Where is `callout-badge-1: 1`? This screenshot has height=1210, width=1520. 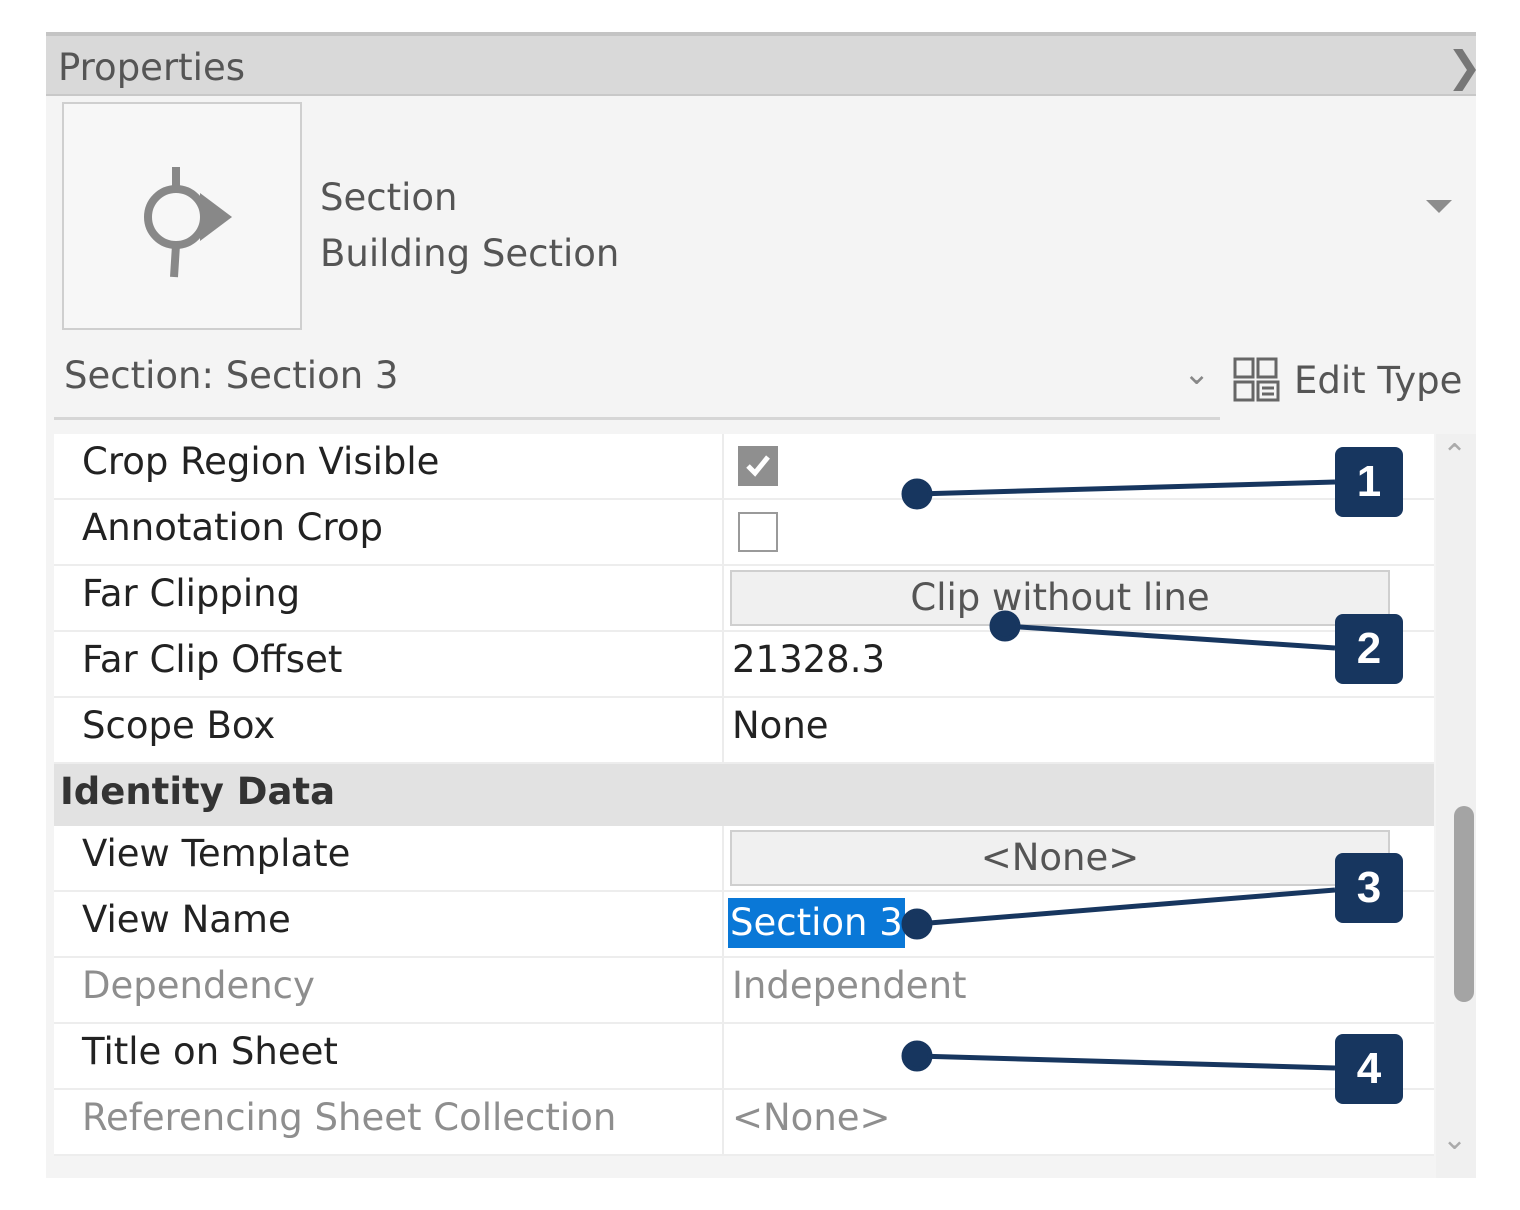
callout-badge-1: 1 is located at coordinates (1369, 482).